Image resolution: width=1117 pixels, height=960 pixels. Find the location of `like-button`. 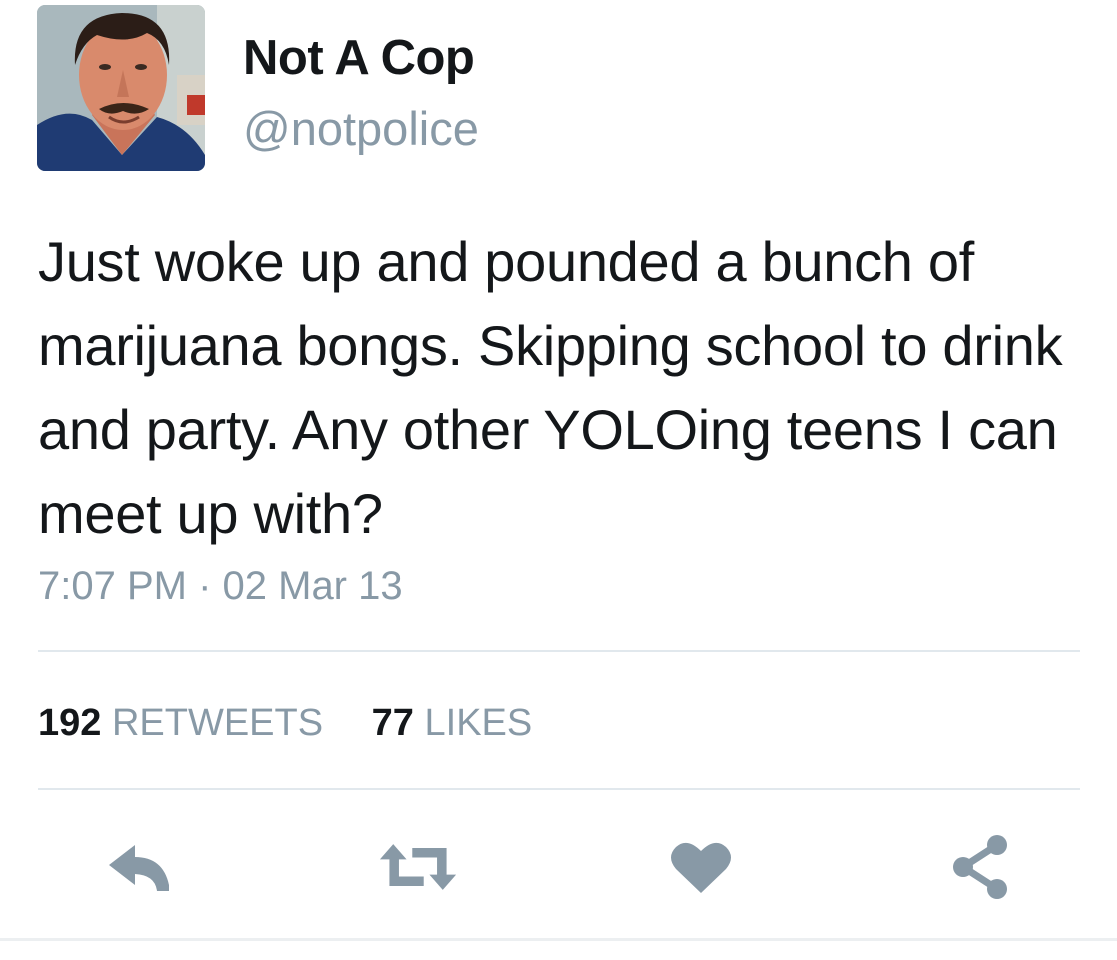

like-button is located at coordinates (701, 867).